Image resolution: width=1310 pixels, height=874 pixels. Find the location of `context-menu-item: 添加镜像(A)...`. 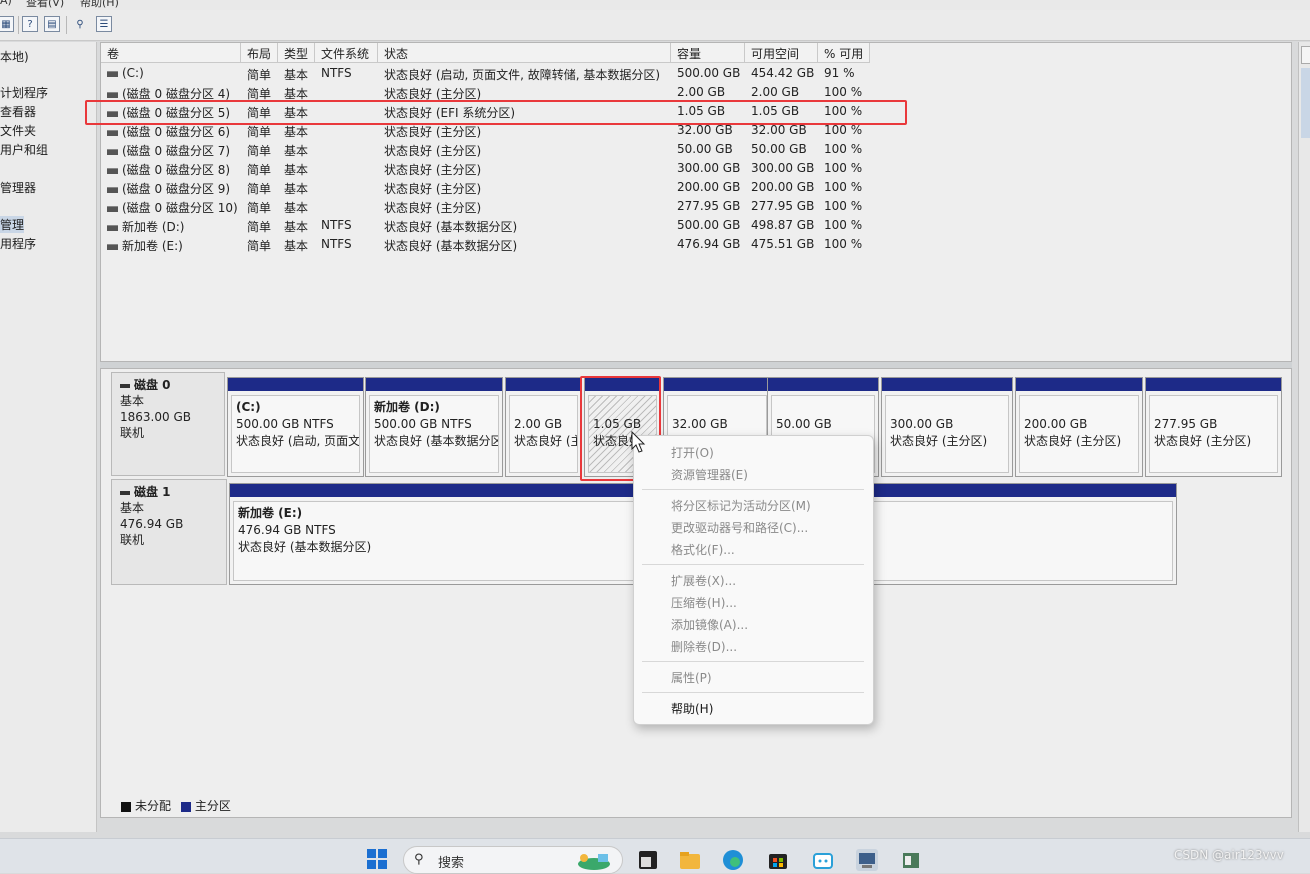

context-menu-item: 添加镜像(A)... is located at coordinates (709, 624).